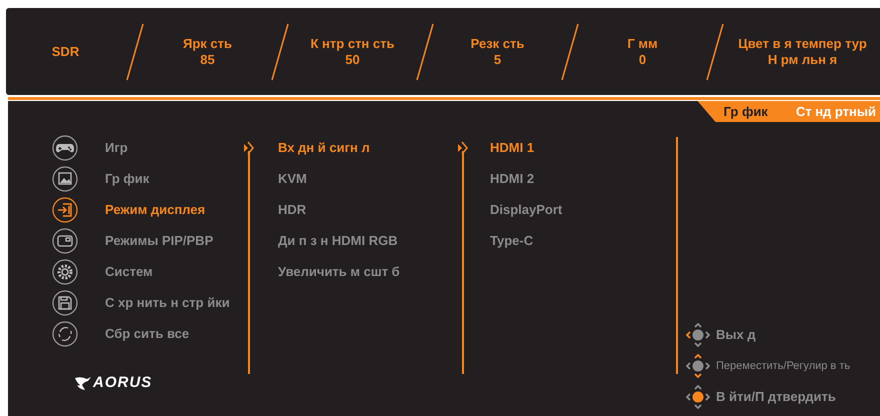 The width and height of the screenshot is (880, 416). I want to click on setting-value: 85, so click(207, 60).